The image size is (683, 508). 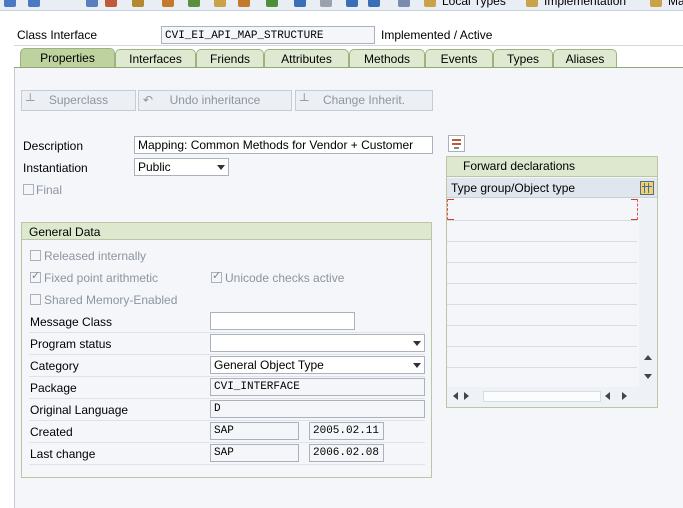 What do you see at coordinates (101, 278) in the screenshot?
I see `fixed-point-label: Fixed point arithmetic` at bounding box center [101, 278].